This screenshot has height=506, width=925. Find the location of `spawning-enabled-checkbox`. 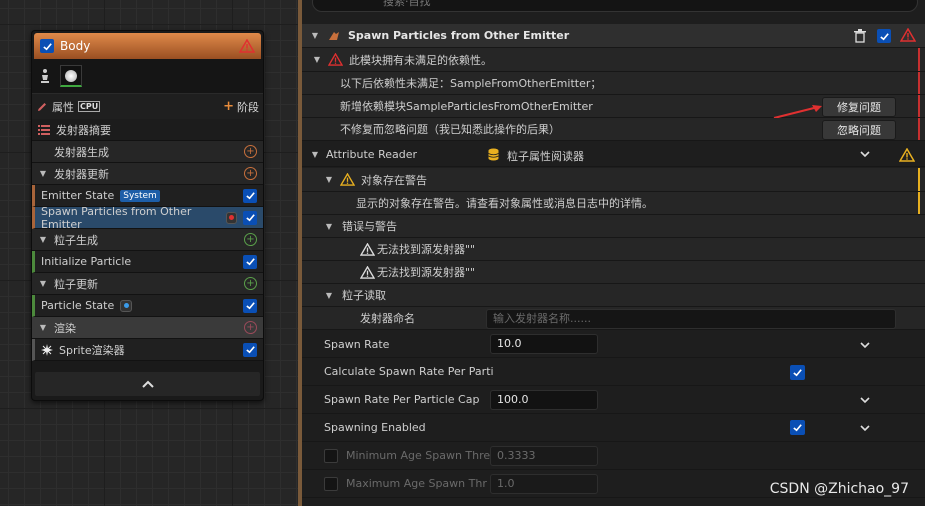

spawning-enabled-checkbox is located at coordinates (797, 427).